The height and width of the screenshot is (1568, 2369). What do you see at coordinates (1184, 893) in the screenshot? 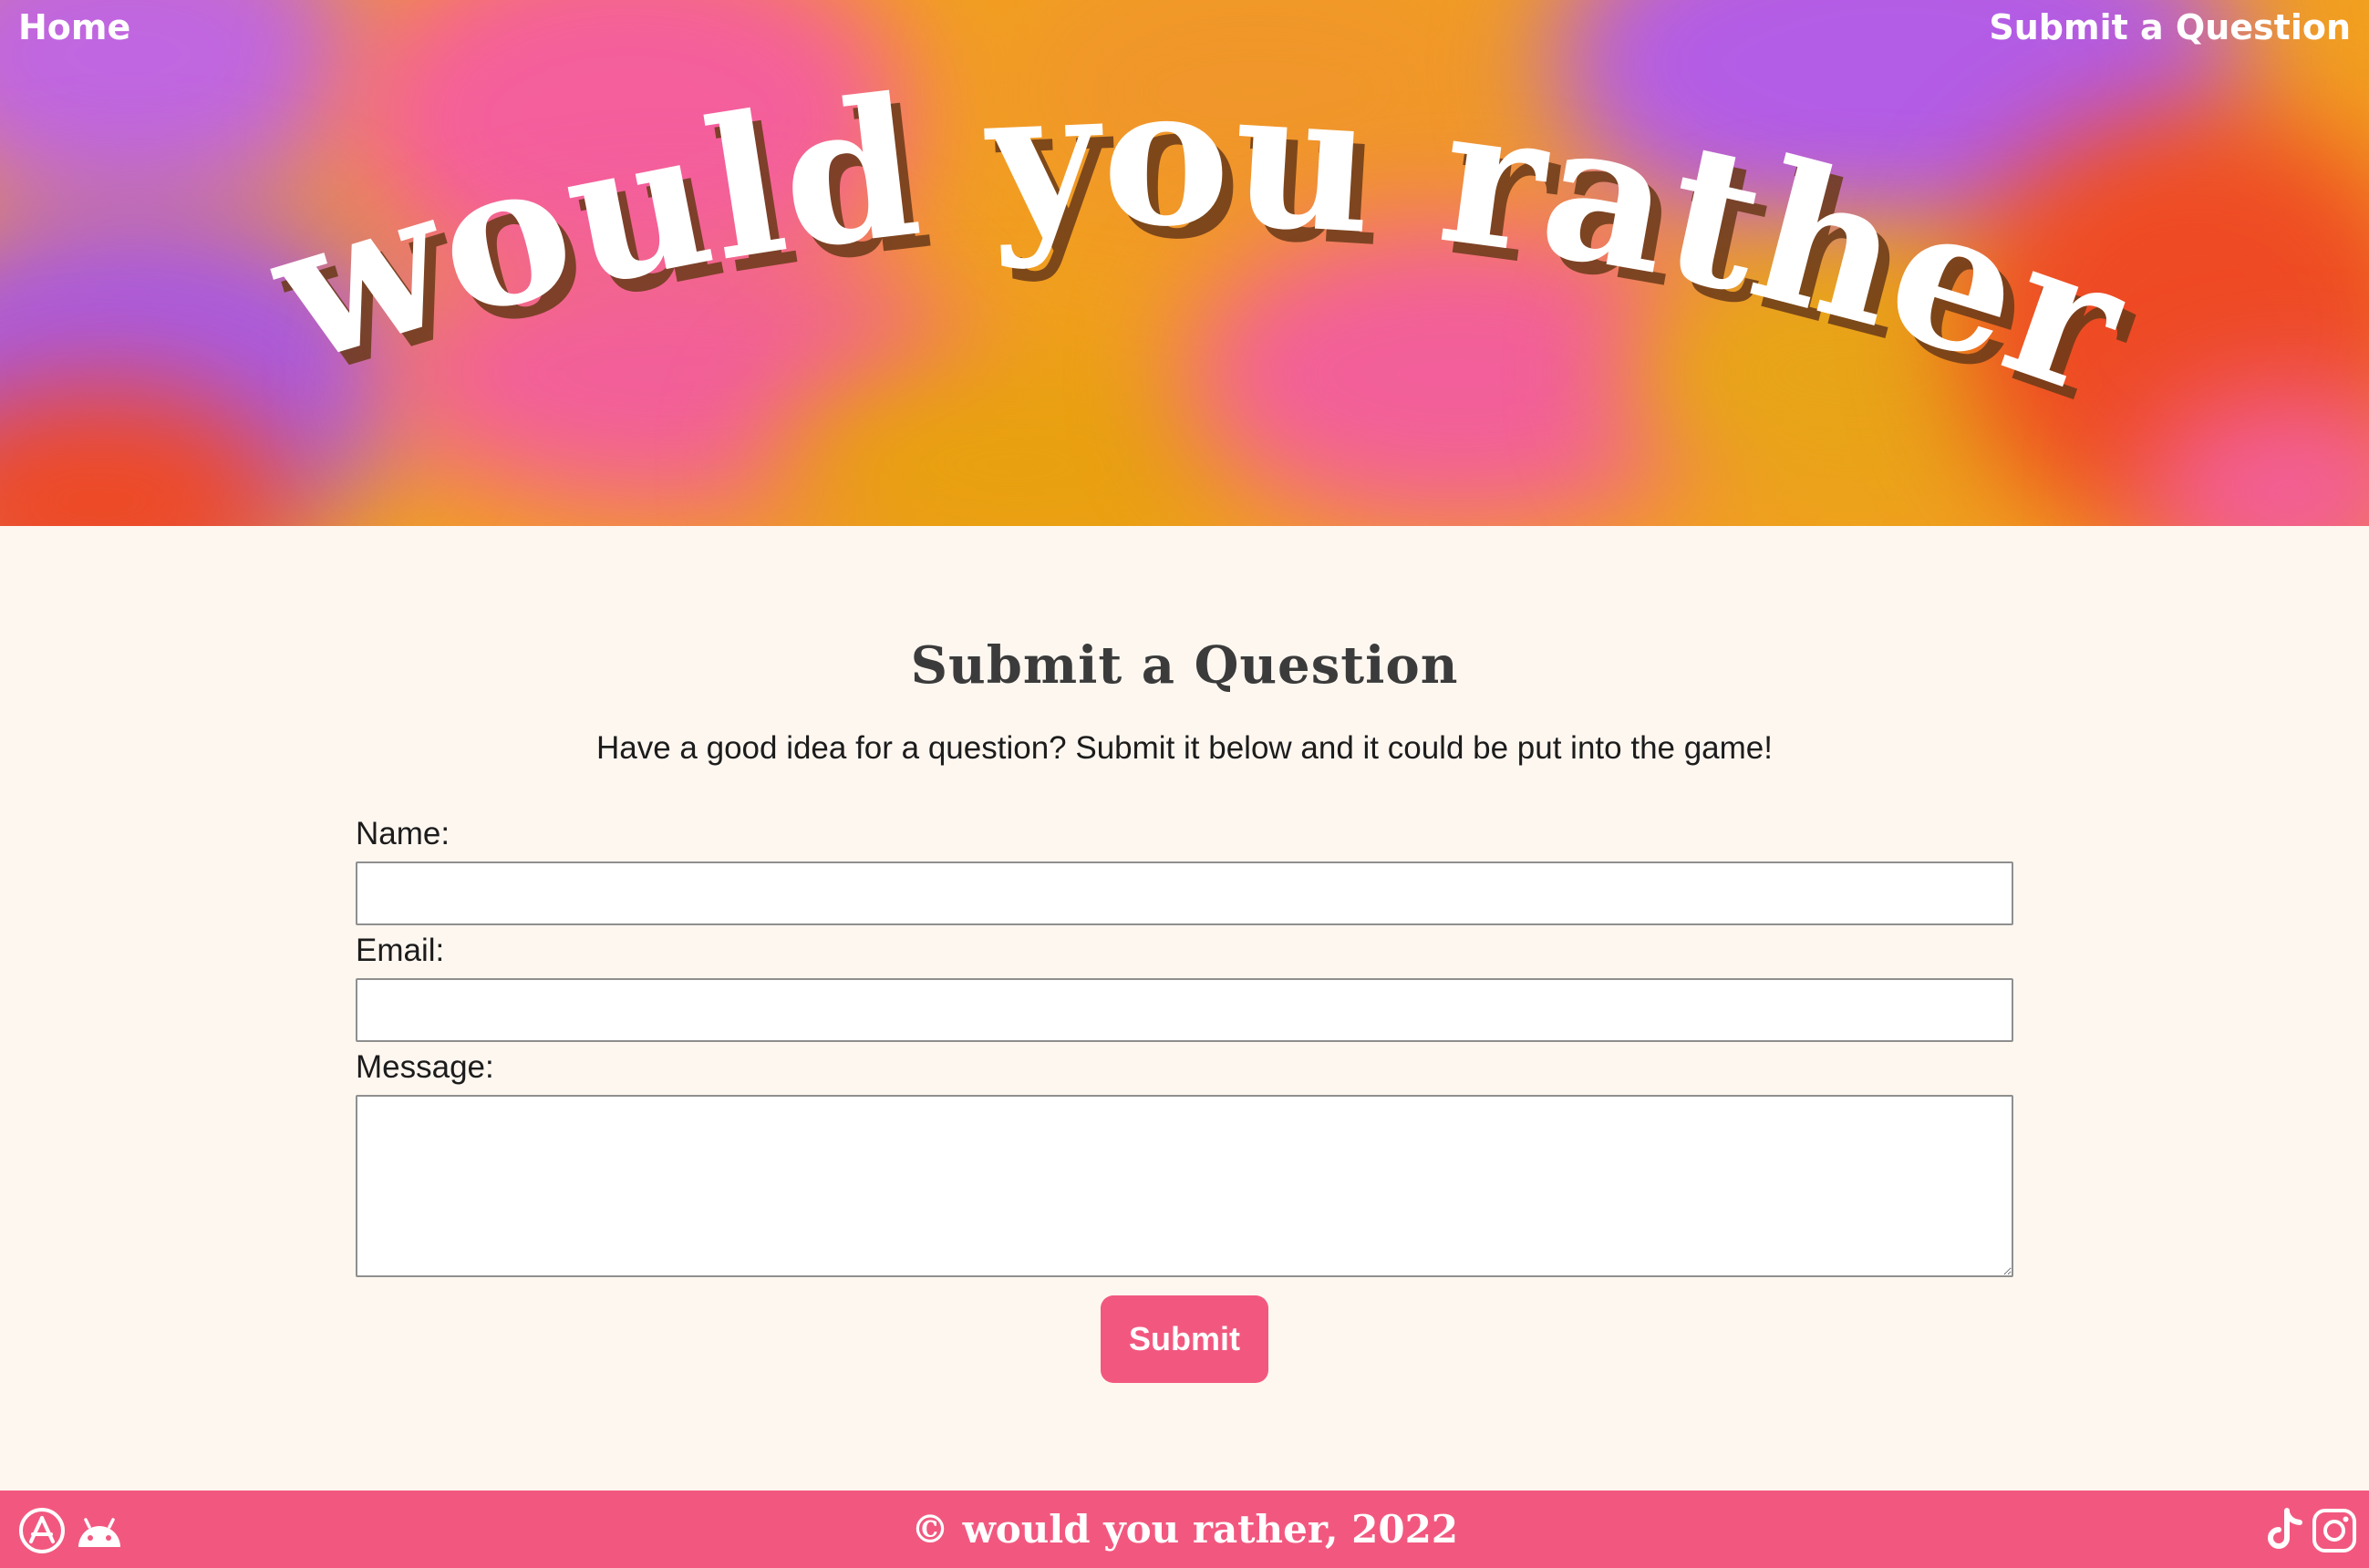
I see `name-input` at bounding box center [1184, 893].